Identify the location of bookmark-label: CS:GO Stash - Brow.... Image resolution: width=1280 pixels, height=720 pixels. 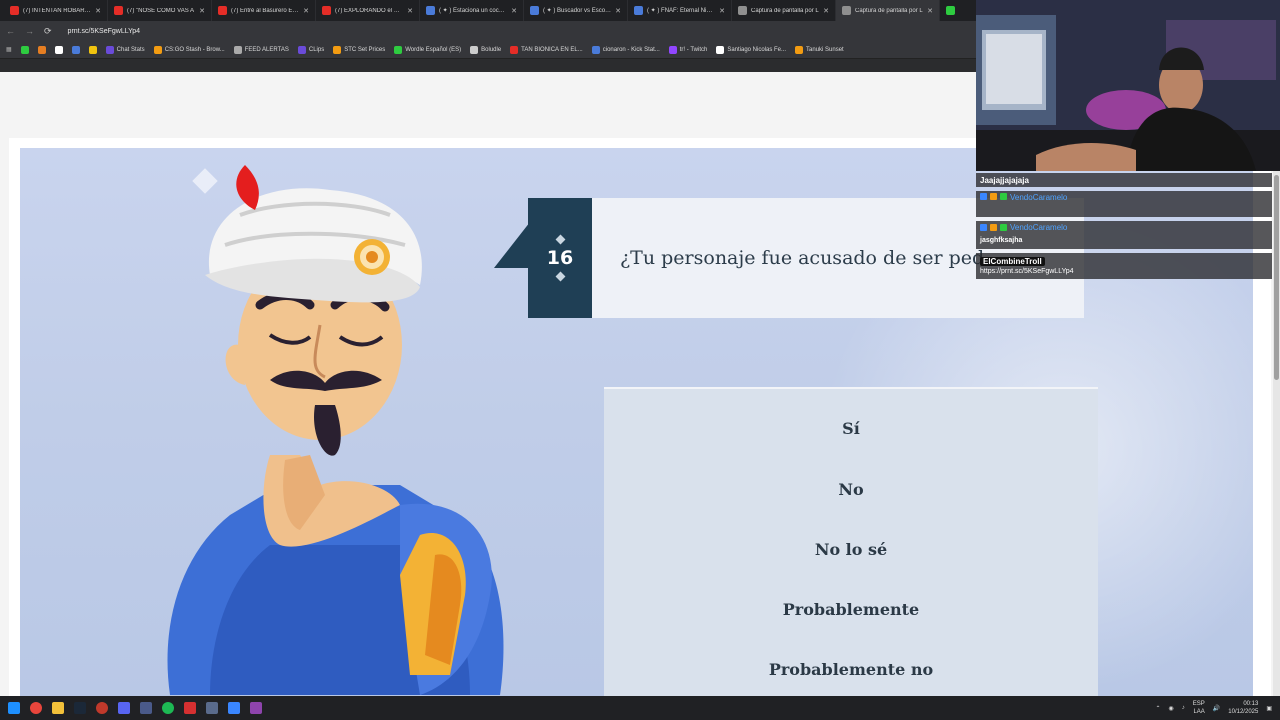
(194, 49).